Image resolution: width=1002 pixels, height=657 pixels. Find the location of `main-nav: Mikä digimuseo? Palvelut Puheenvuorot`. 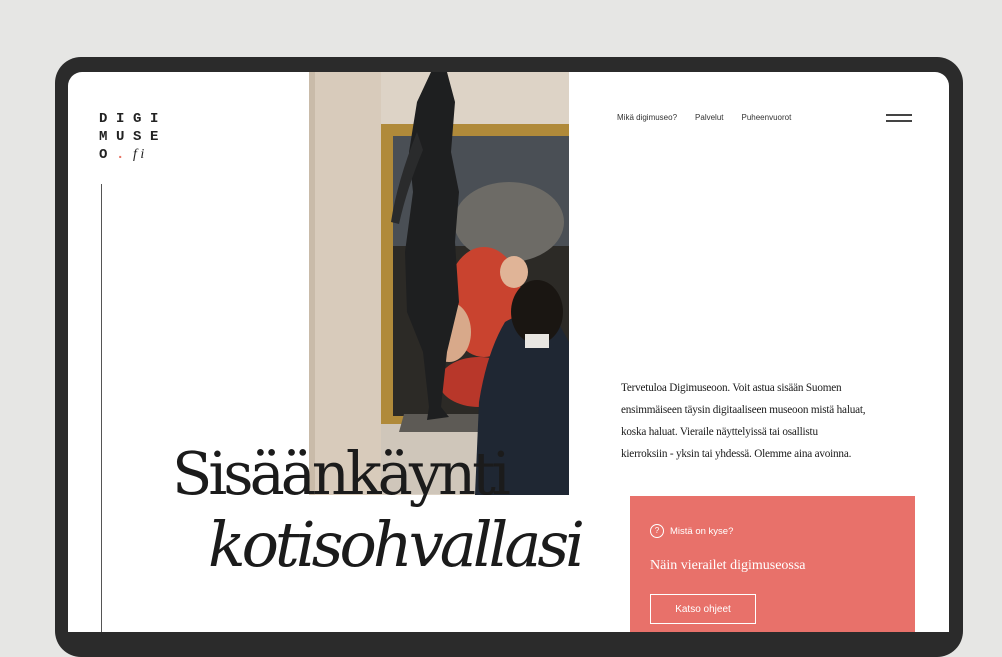

main-nav: Mikä digimuseo? Palvelut Puheenvuorot is located at coordinates (704, 117).